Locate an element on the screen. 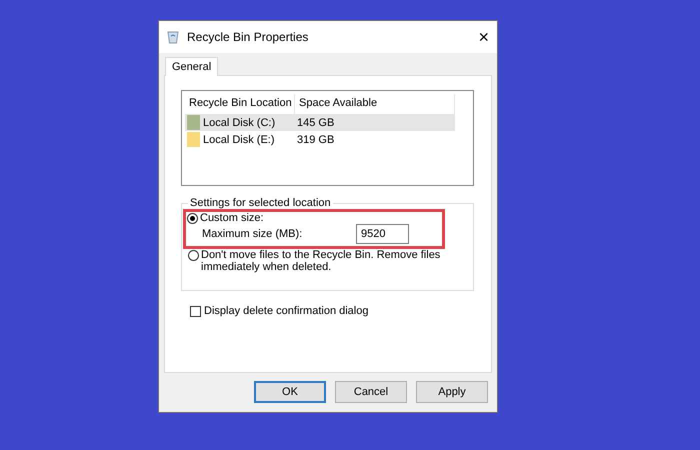  space-cell: 319 GB is located at coordinates (315, 140).